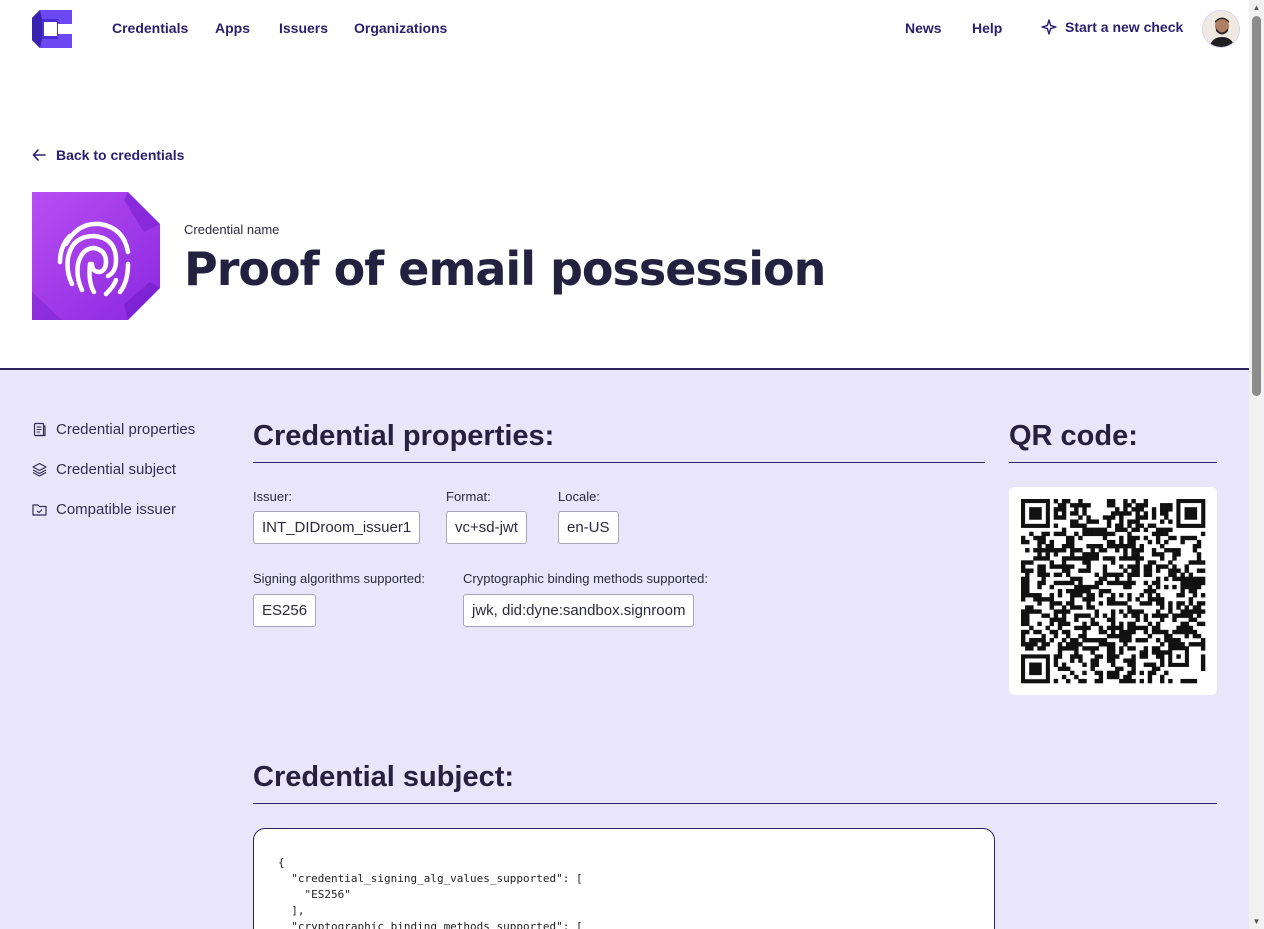  Describe the element at coordinates (39, 155) in the screenshot. I see `arrow-left-icon` at that location.